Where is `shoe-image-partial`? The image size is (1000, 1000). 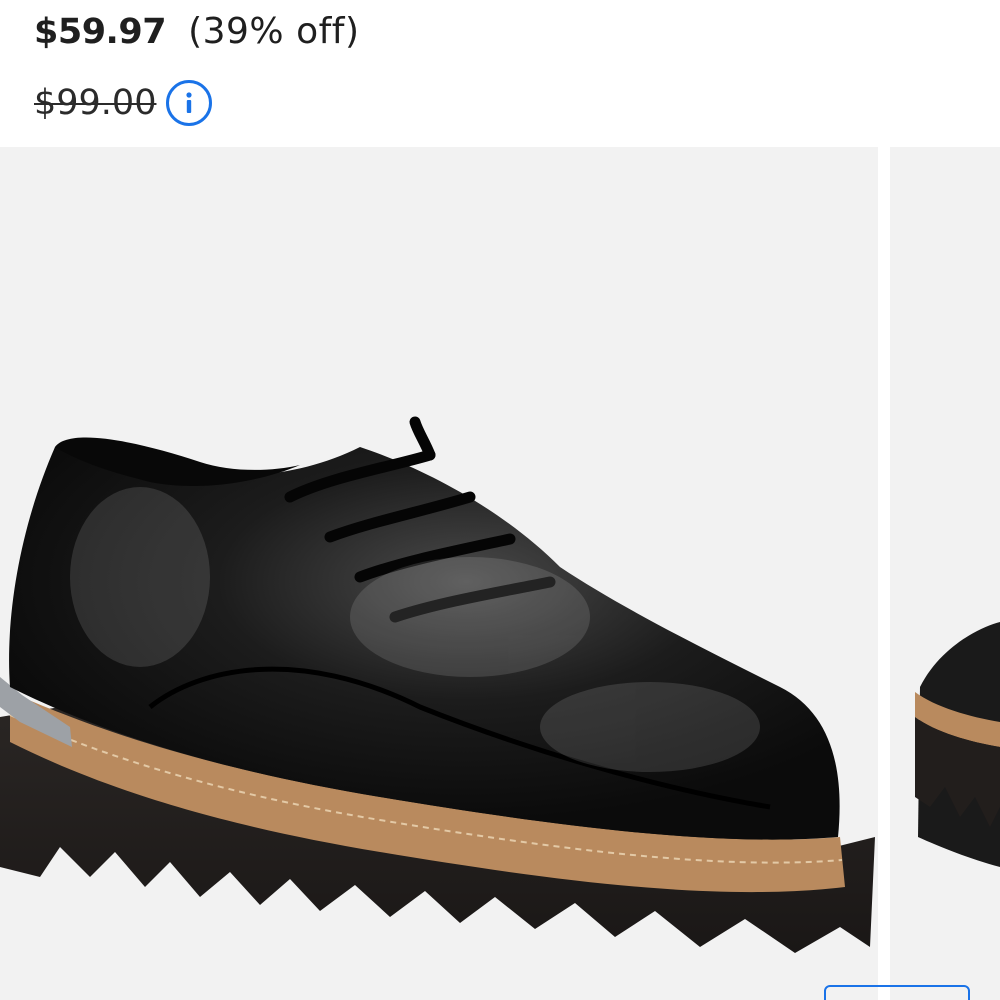 shoe-image-partial is located at coordinates (957, 744).